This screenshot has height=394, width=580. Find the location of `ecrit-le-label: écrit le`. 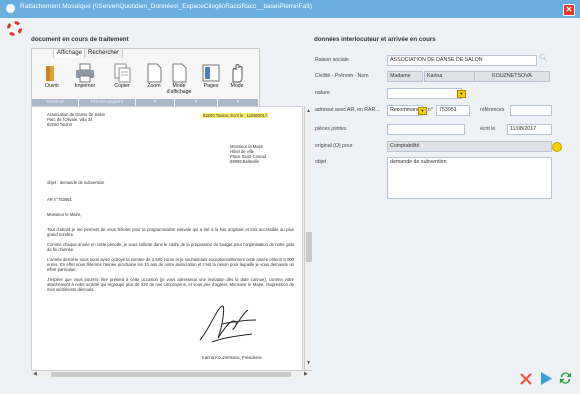

ecrit-le-label: écrit le is located at coordinates (488, 129).